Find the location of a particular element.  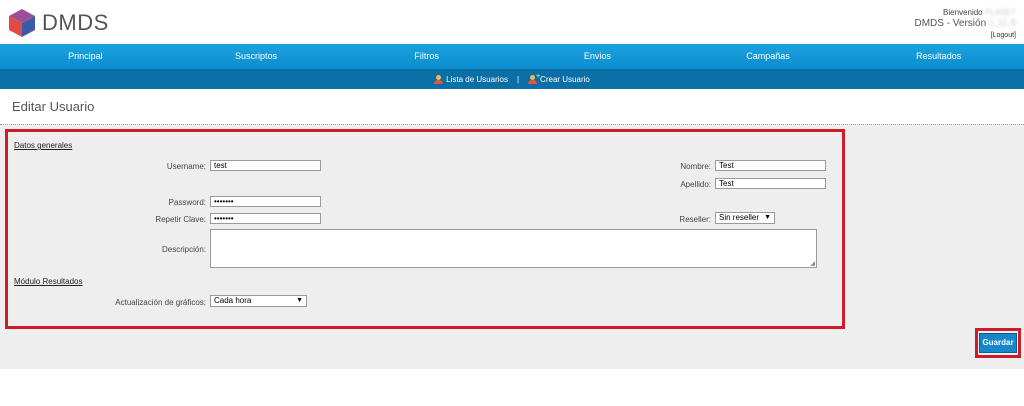

list-users-link: Lista de Usuarios is located at coordinates (471, 79).